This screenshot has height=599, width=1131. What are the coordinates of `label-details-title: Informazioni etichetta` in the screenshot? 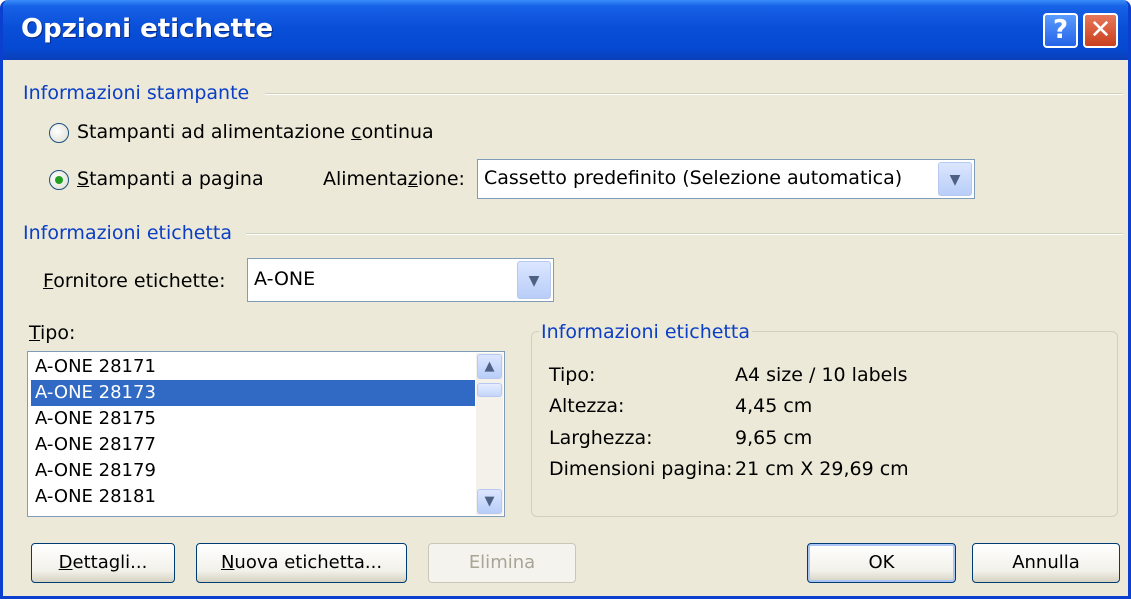 It's located at (645, 332).